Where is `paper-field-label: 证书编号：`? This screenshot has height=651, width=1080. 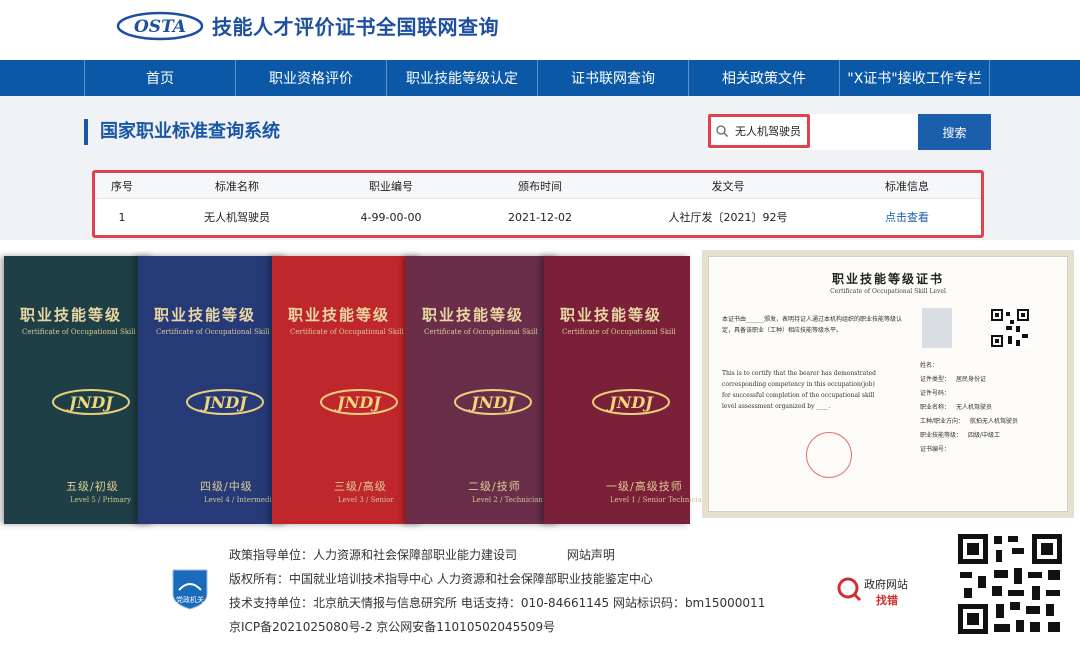
paper-field-label: 证书编号： is located at coordinates (935, 449).